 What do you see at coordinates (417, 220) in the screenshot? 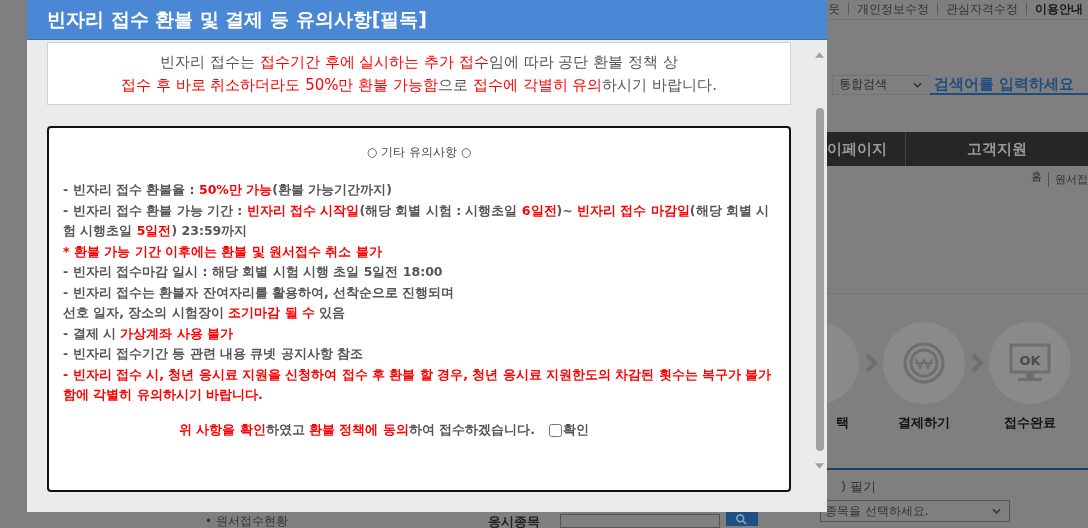
I see `notice-item: - 빈자리 접수 환불 가능 기간 : 빈자리 접수 시작일(해당 회별 시험 : 시행초일 6일전)~ 빈자리 접수 마감일(해당 회별 시험 시행초일 5일전) 23:59까지` at bounding box center [417, 220].